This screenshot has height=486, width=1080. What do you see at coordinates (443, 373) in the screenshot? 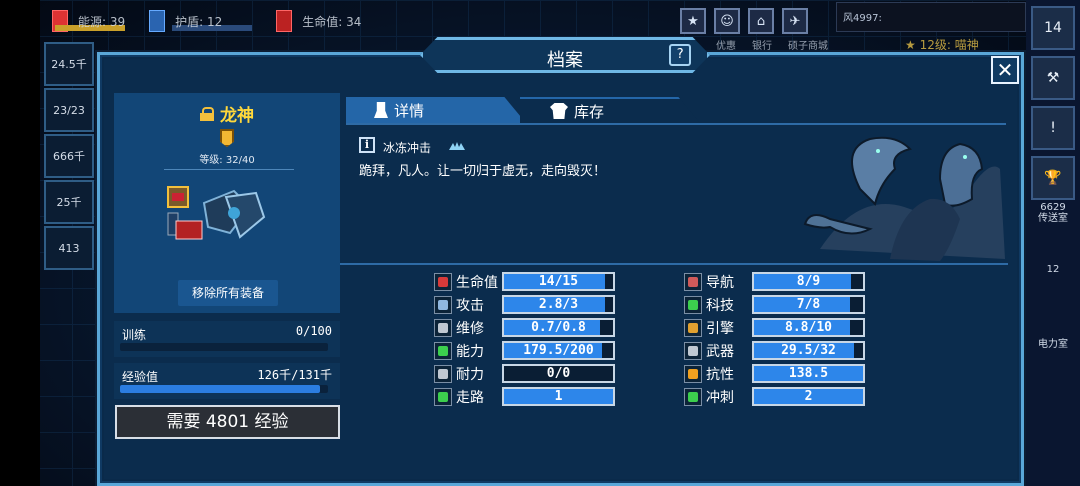
I see `boot-icon` at bounding box center [443, 373].